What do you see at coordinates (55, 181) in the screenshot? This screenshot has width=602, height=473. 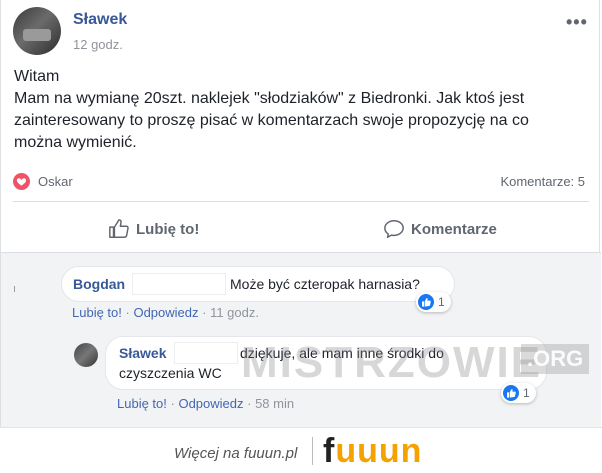 I see `reactor-name: Oskar` at bounding box center [55, 181].